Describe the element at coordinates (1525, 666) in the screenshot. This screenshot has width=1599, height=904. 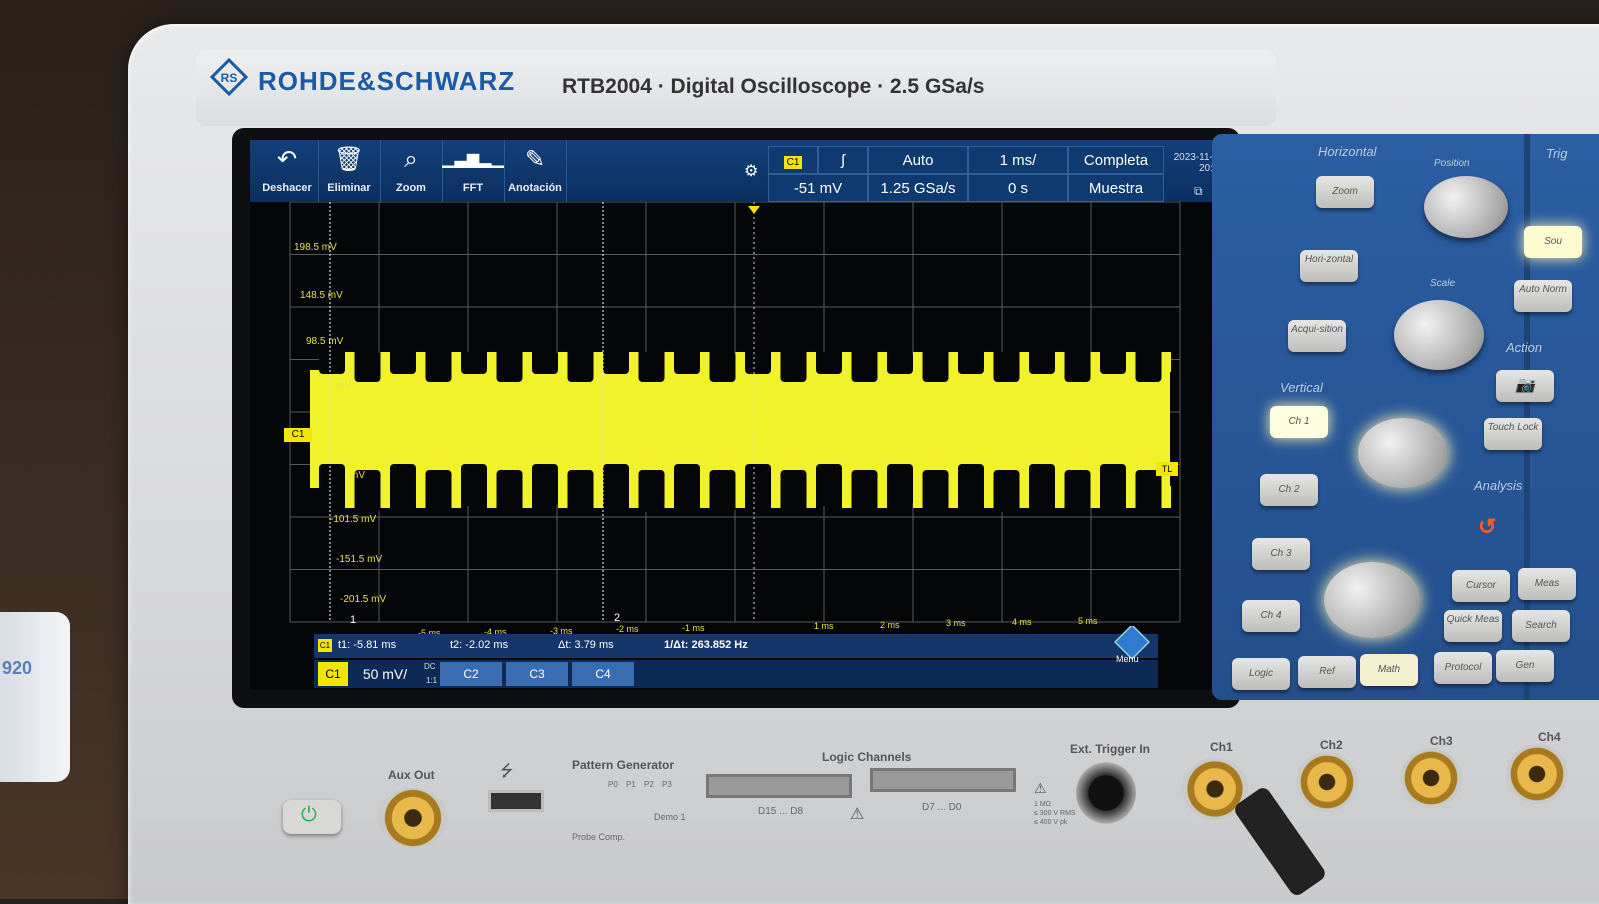
I see `gen-key: Gen` at that location.